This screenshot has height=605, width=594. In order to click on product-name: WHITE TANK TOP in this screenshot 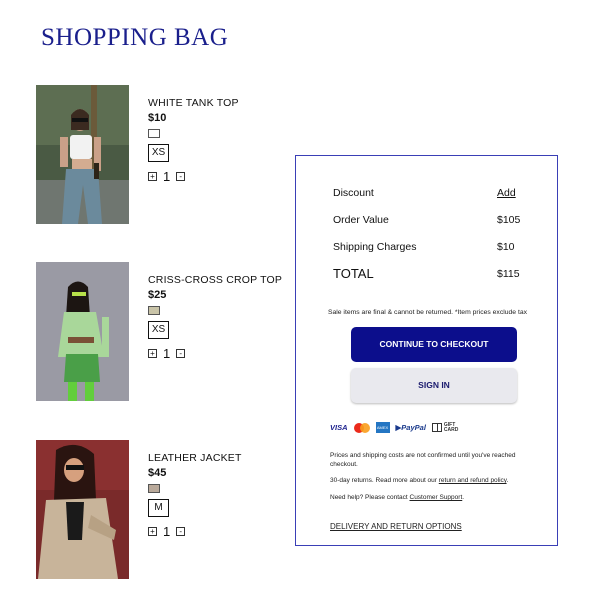, I will do `click(218, 103)`.